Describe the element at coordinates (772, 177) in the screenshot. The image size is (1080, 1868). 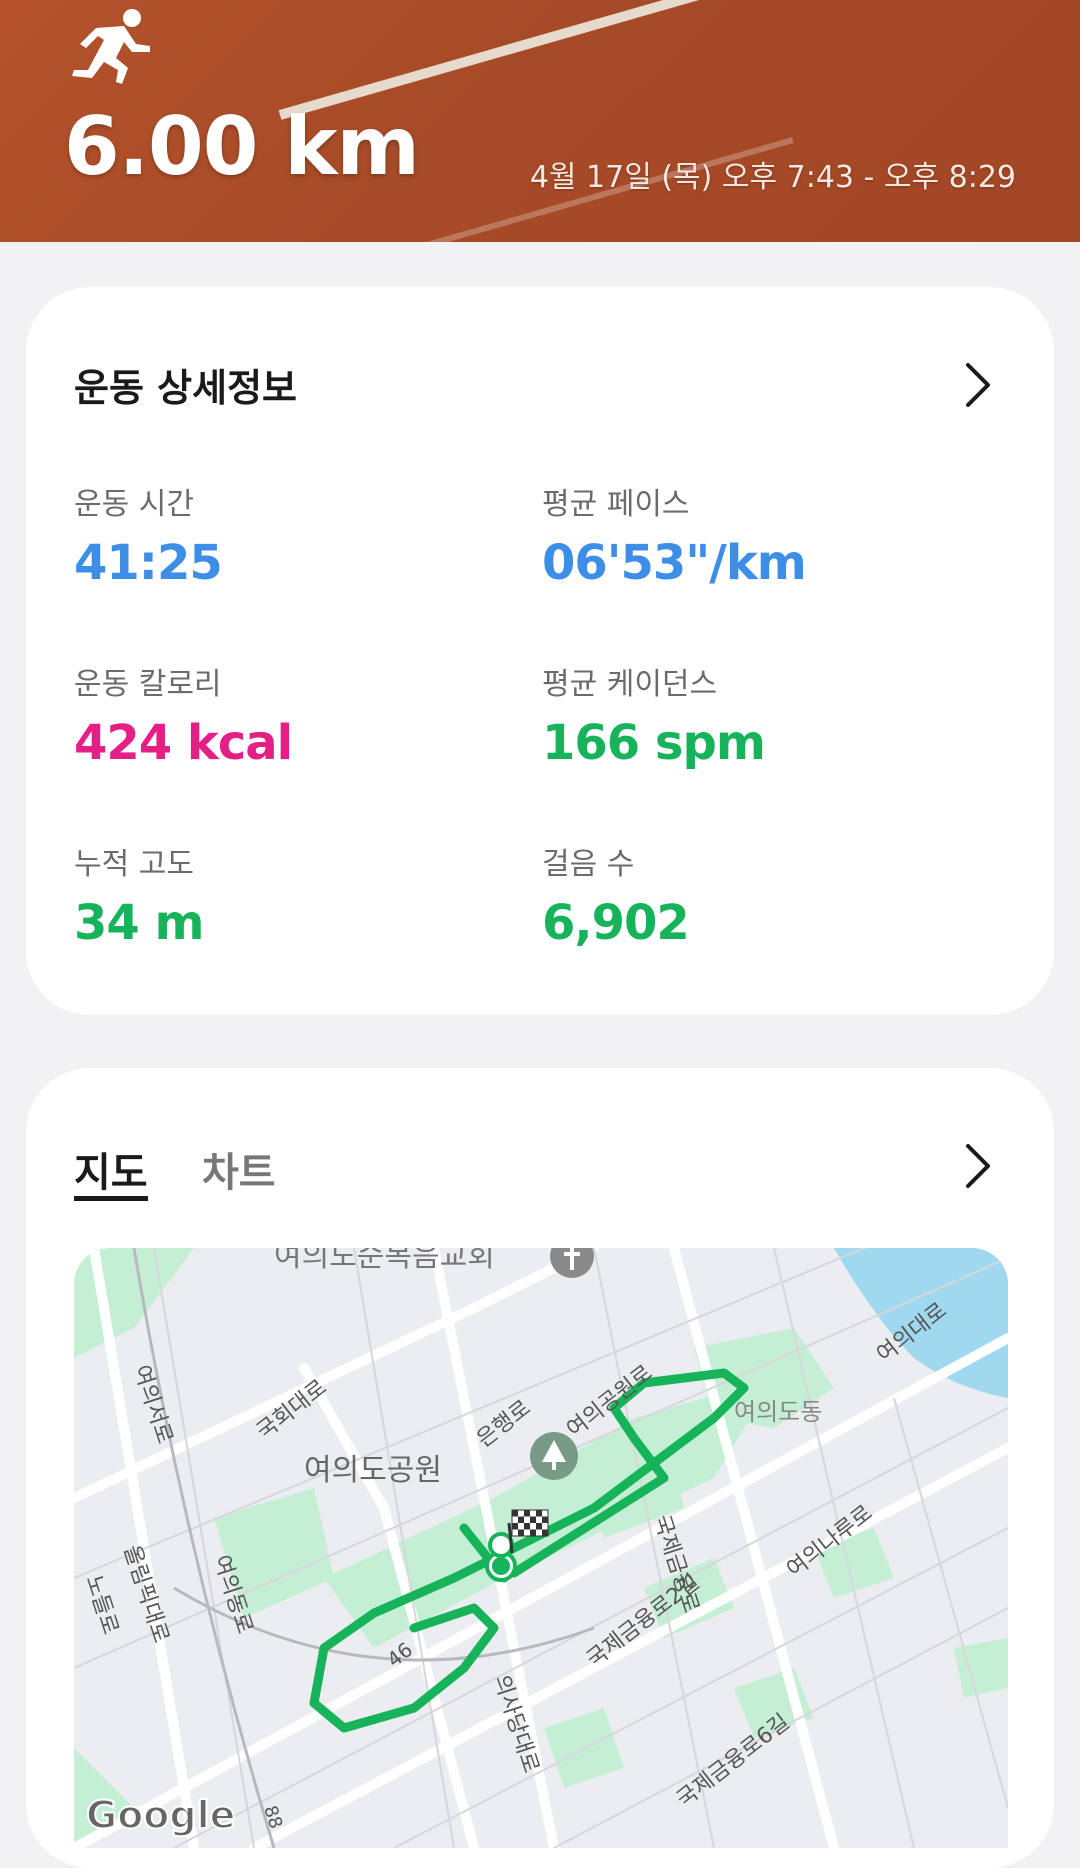
I see `workout-datetime: 4월 17일 (목) 오후 7:43 - 오후 8:29` at that location.